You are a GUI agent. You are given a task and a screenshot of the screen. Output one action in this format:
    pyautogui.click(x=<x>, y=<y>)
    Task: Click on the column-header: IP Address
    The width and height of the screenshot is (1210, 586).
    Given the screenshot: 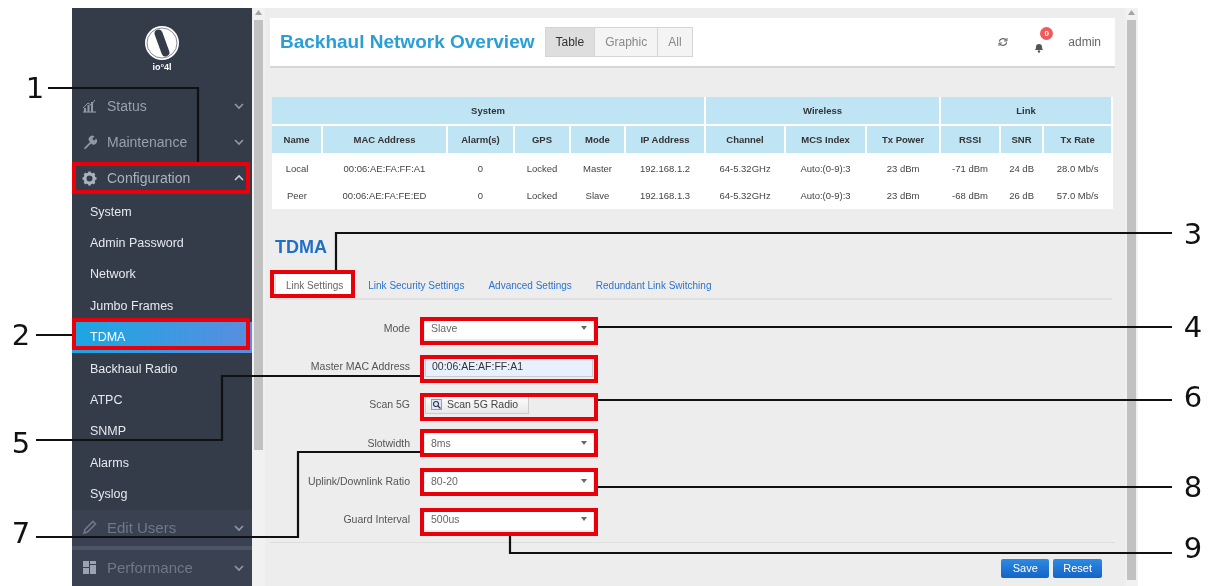 What is the action you would take?
    pyautogui.click(x=665, y=139)
    